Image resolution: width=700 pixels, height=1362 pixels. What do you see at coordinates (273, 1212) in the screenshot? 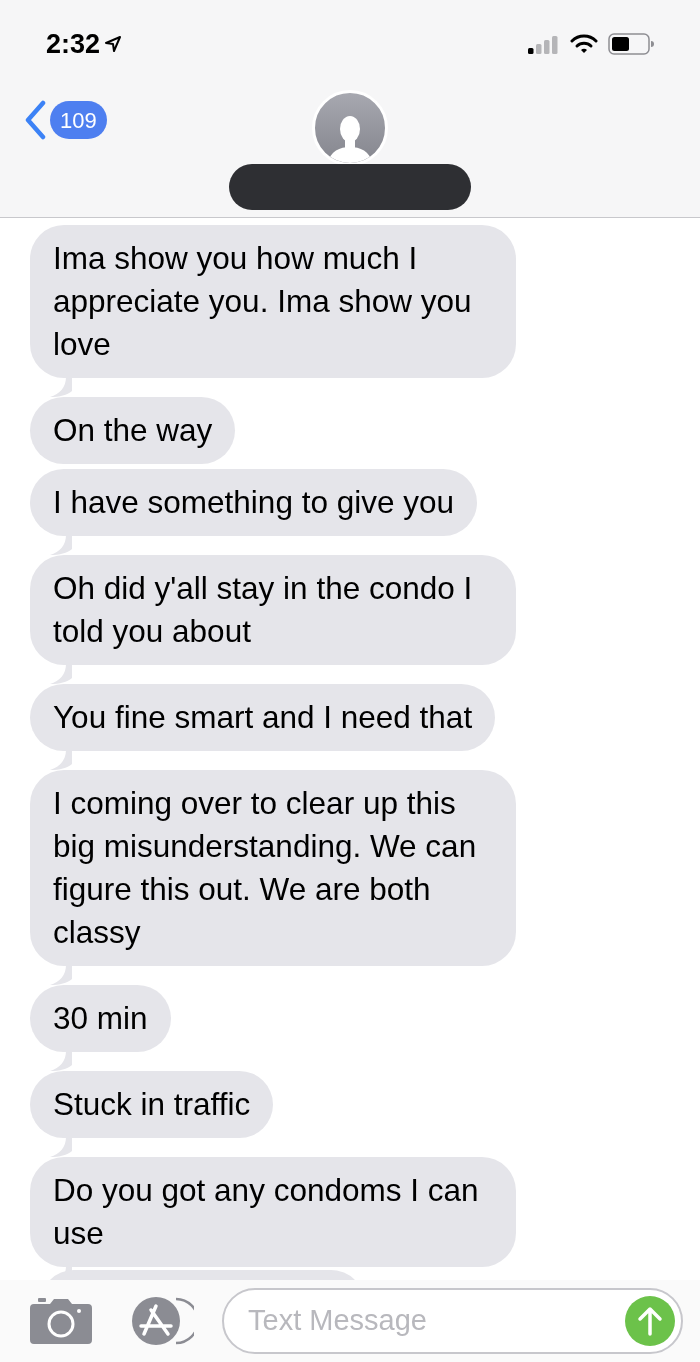
I see `message-bubble: Do you got any condoms I can use` at bounding box center [273, 1212].